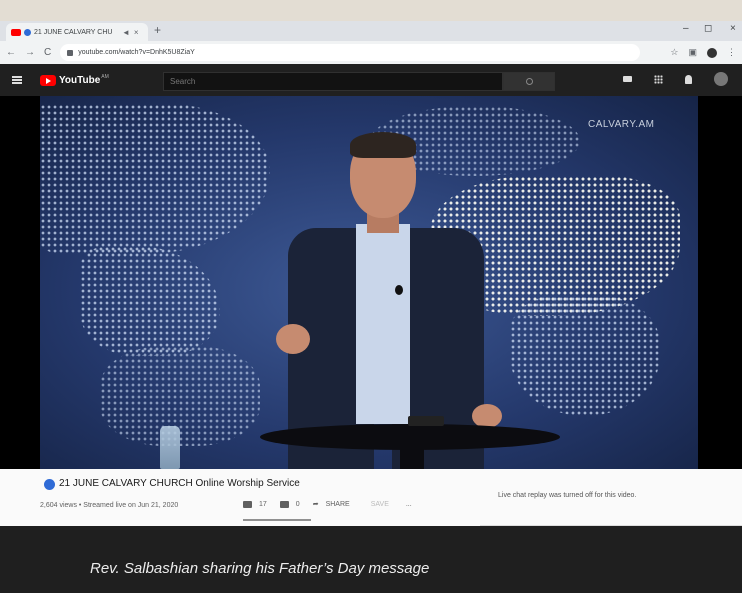 Image resolution: width=742 pixels, height=593 pixels. I want to click on profile-avatar-icon, so click(712, 52).